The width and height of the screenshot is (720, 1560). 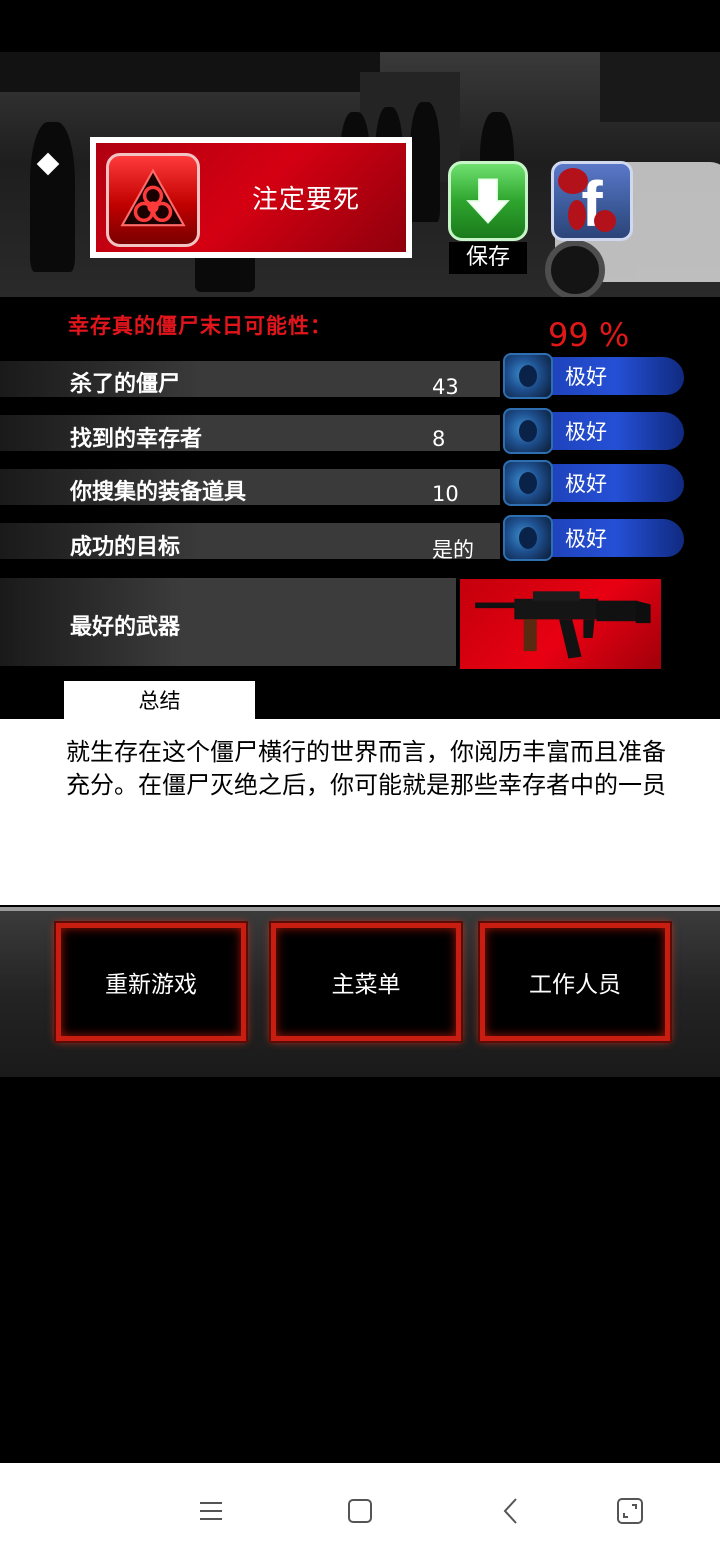 I want to click on fate-card: 注定要死, so click(x=251, y=197).